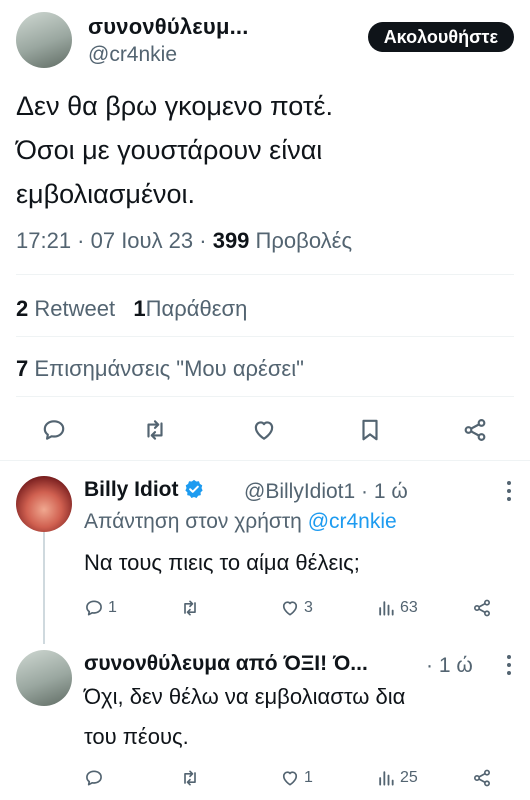  Describe the element at coordinates (175, 106) in the screenshot. I see `tweet-text-line: Δεν θα βρω γκομενο ποτέ.` at that location.